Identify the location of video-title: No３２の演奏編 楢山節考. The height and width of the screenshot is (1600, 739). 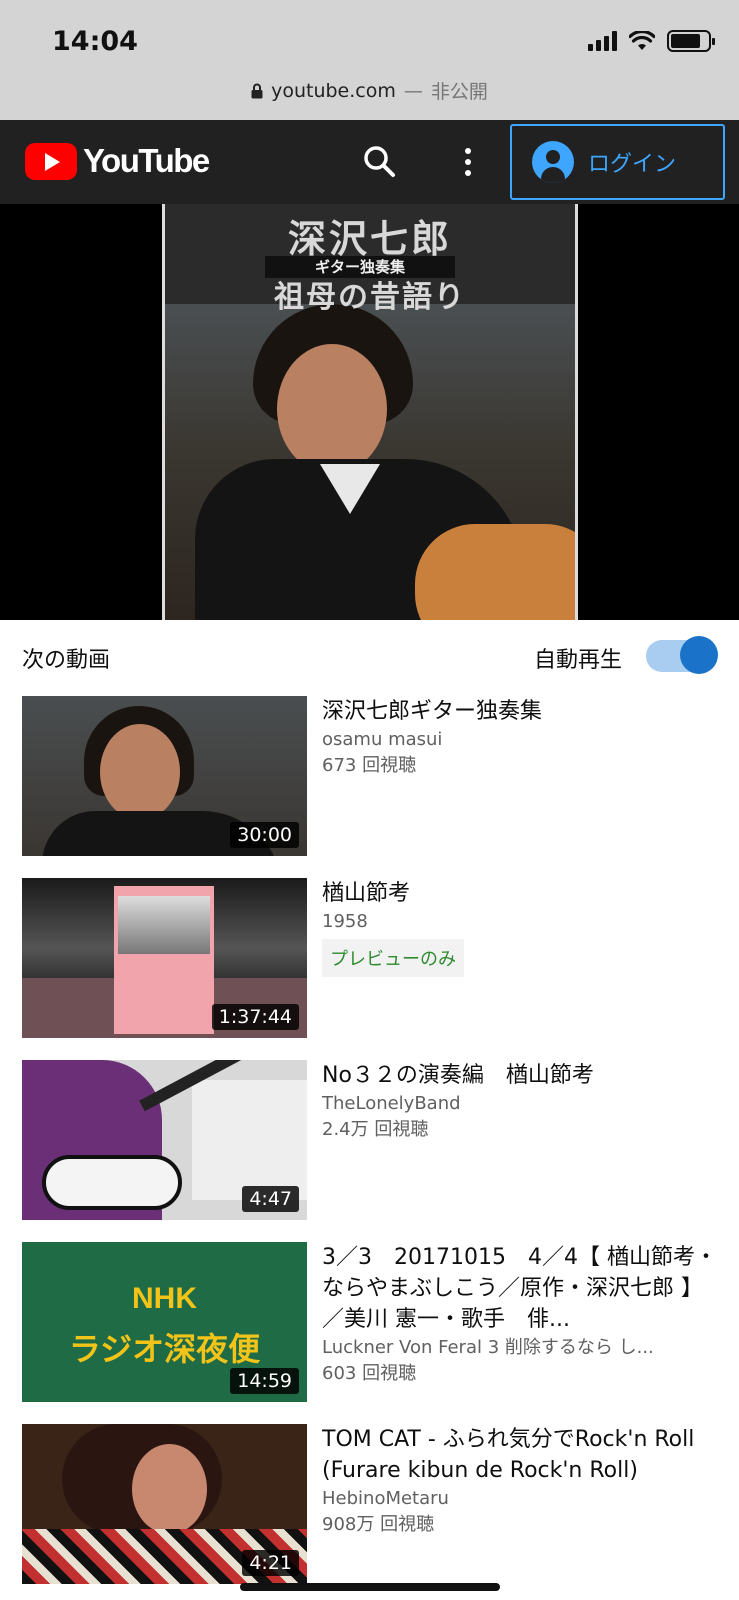
(522, 1075).